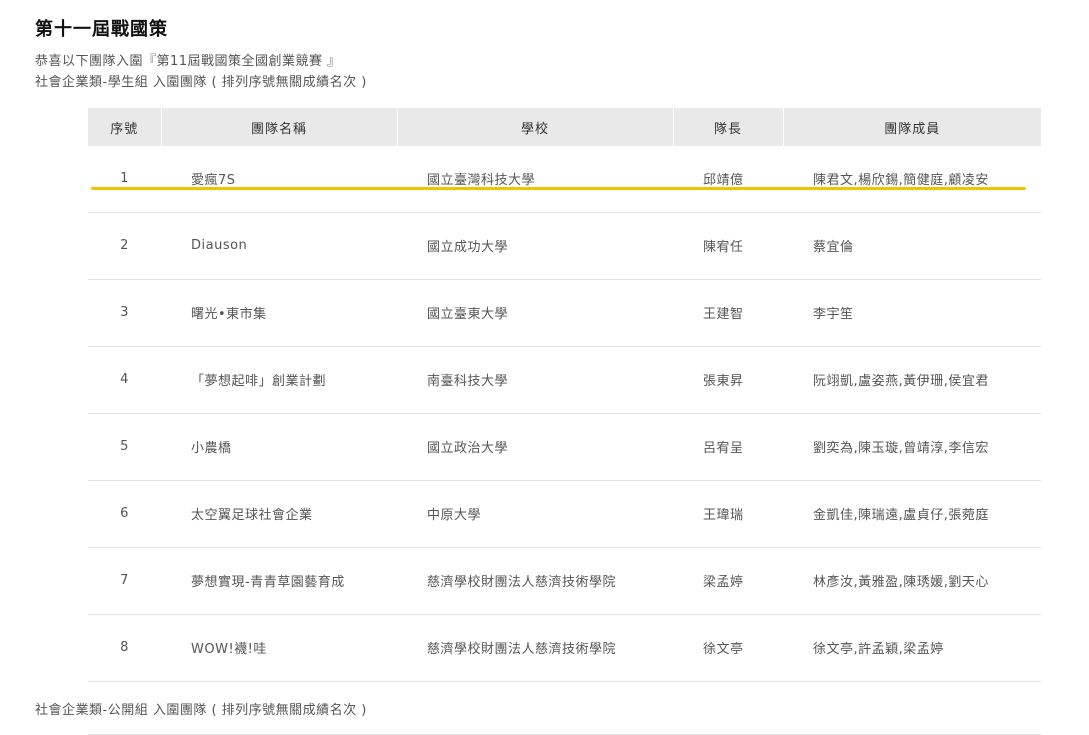 The image size is (1089, 735). What do you see at coordinates (454, 515) in the screenshot?
I see `cell-school: 中原大學` at bounding box center [454, 515].